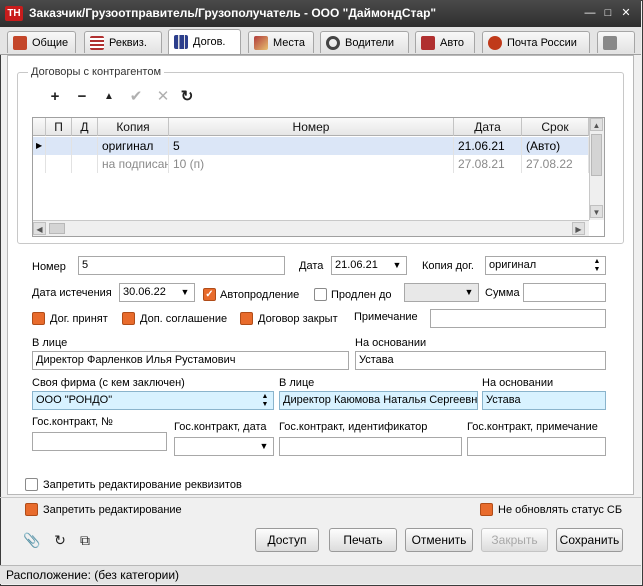 The width and height of the screenshot is (643, 586). I want to click on maximize-icon: □, so click(608, 13).